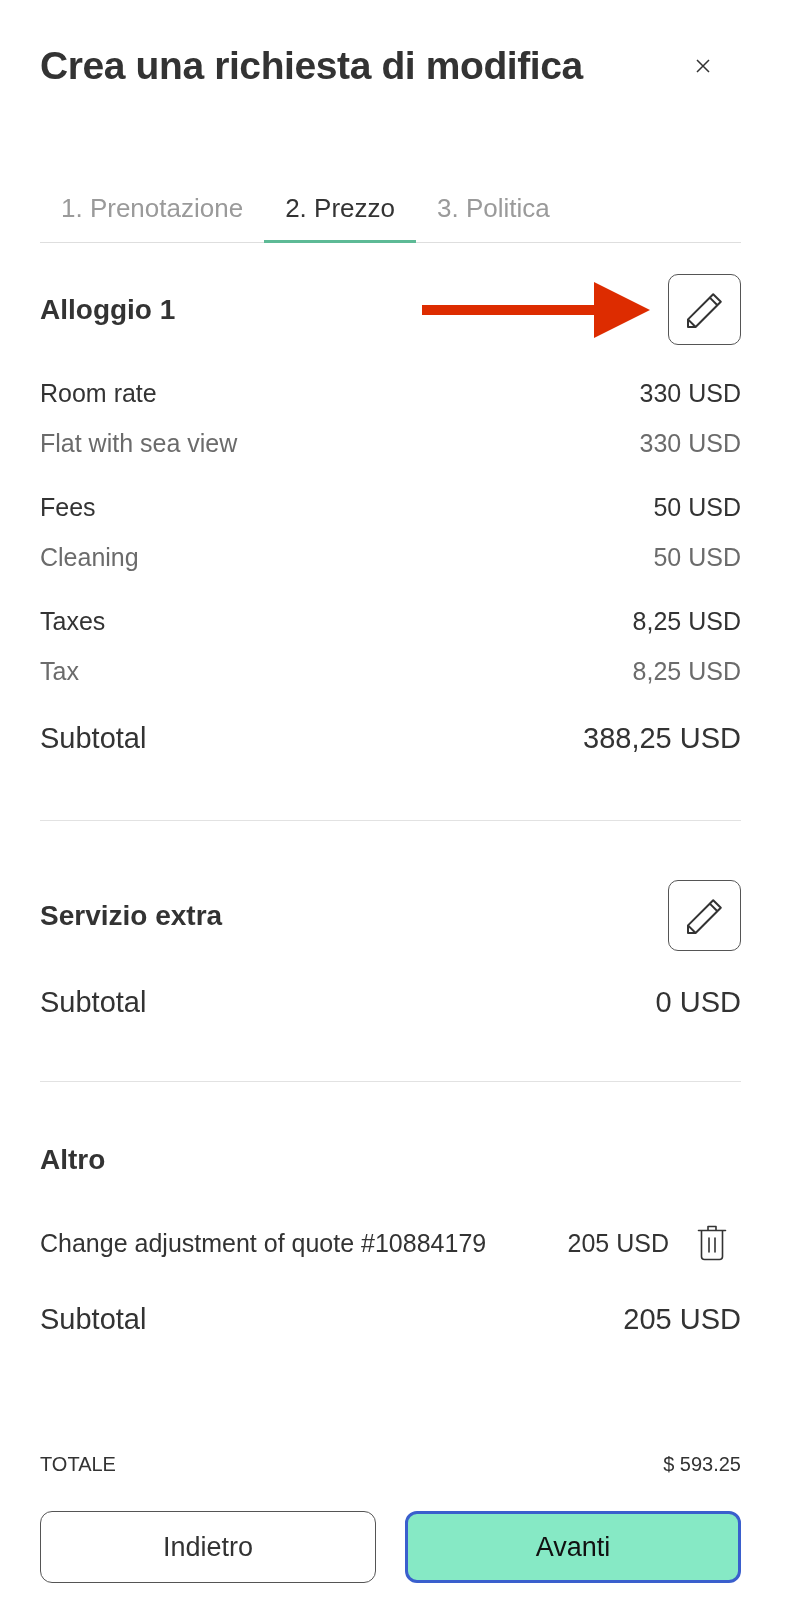  Describe the element at coordinates (698, 1002) in the screenshot. I see `subtotal-amount: 0 USD` at that location.